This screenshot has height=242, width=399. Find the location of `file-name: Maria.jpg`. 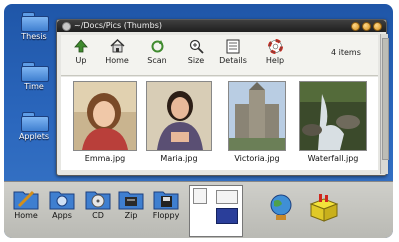

file-name: Maria.jpg is located at coordinates (179, 158).